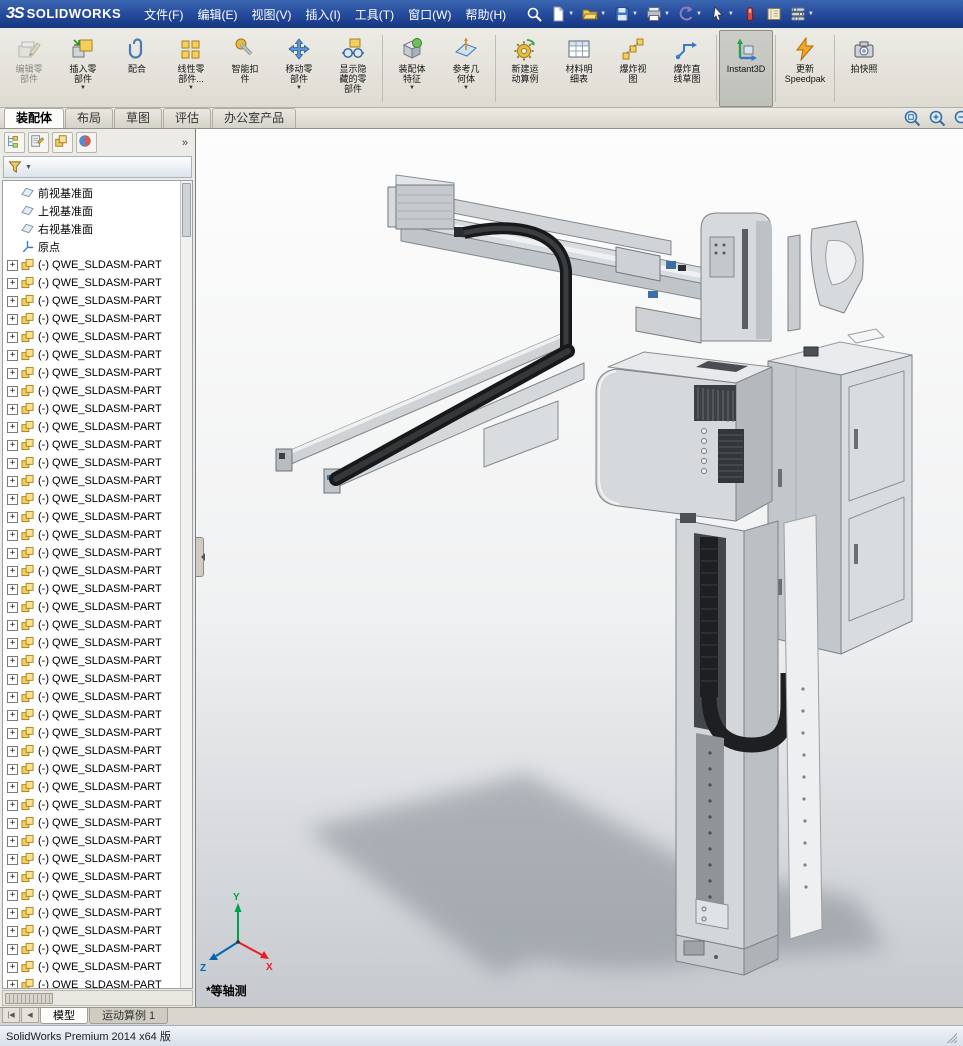 This screenshot has height=1046, width=963. Describe the element at coordinates (92, 229) in the screenshot. I see `tree-item-plane: 右视基准面` at that location.